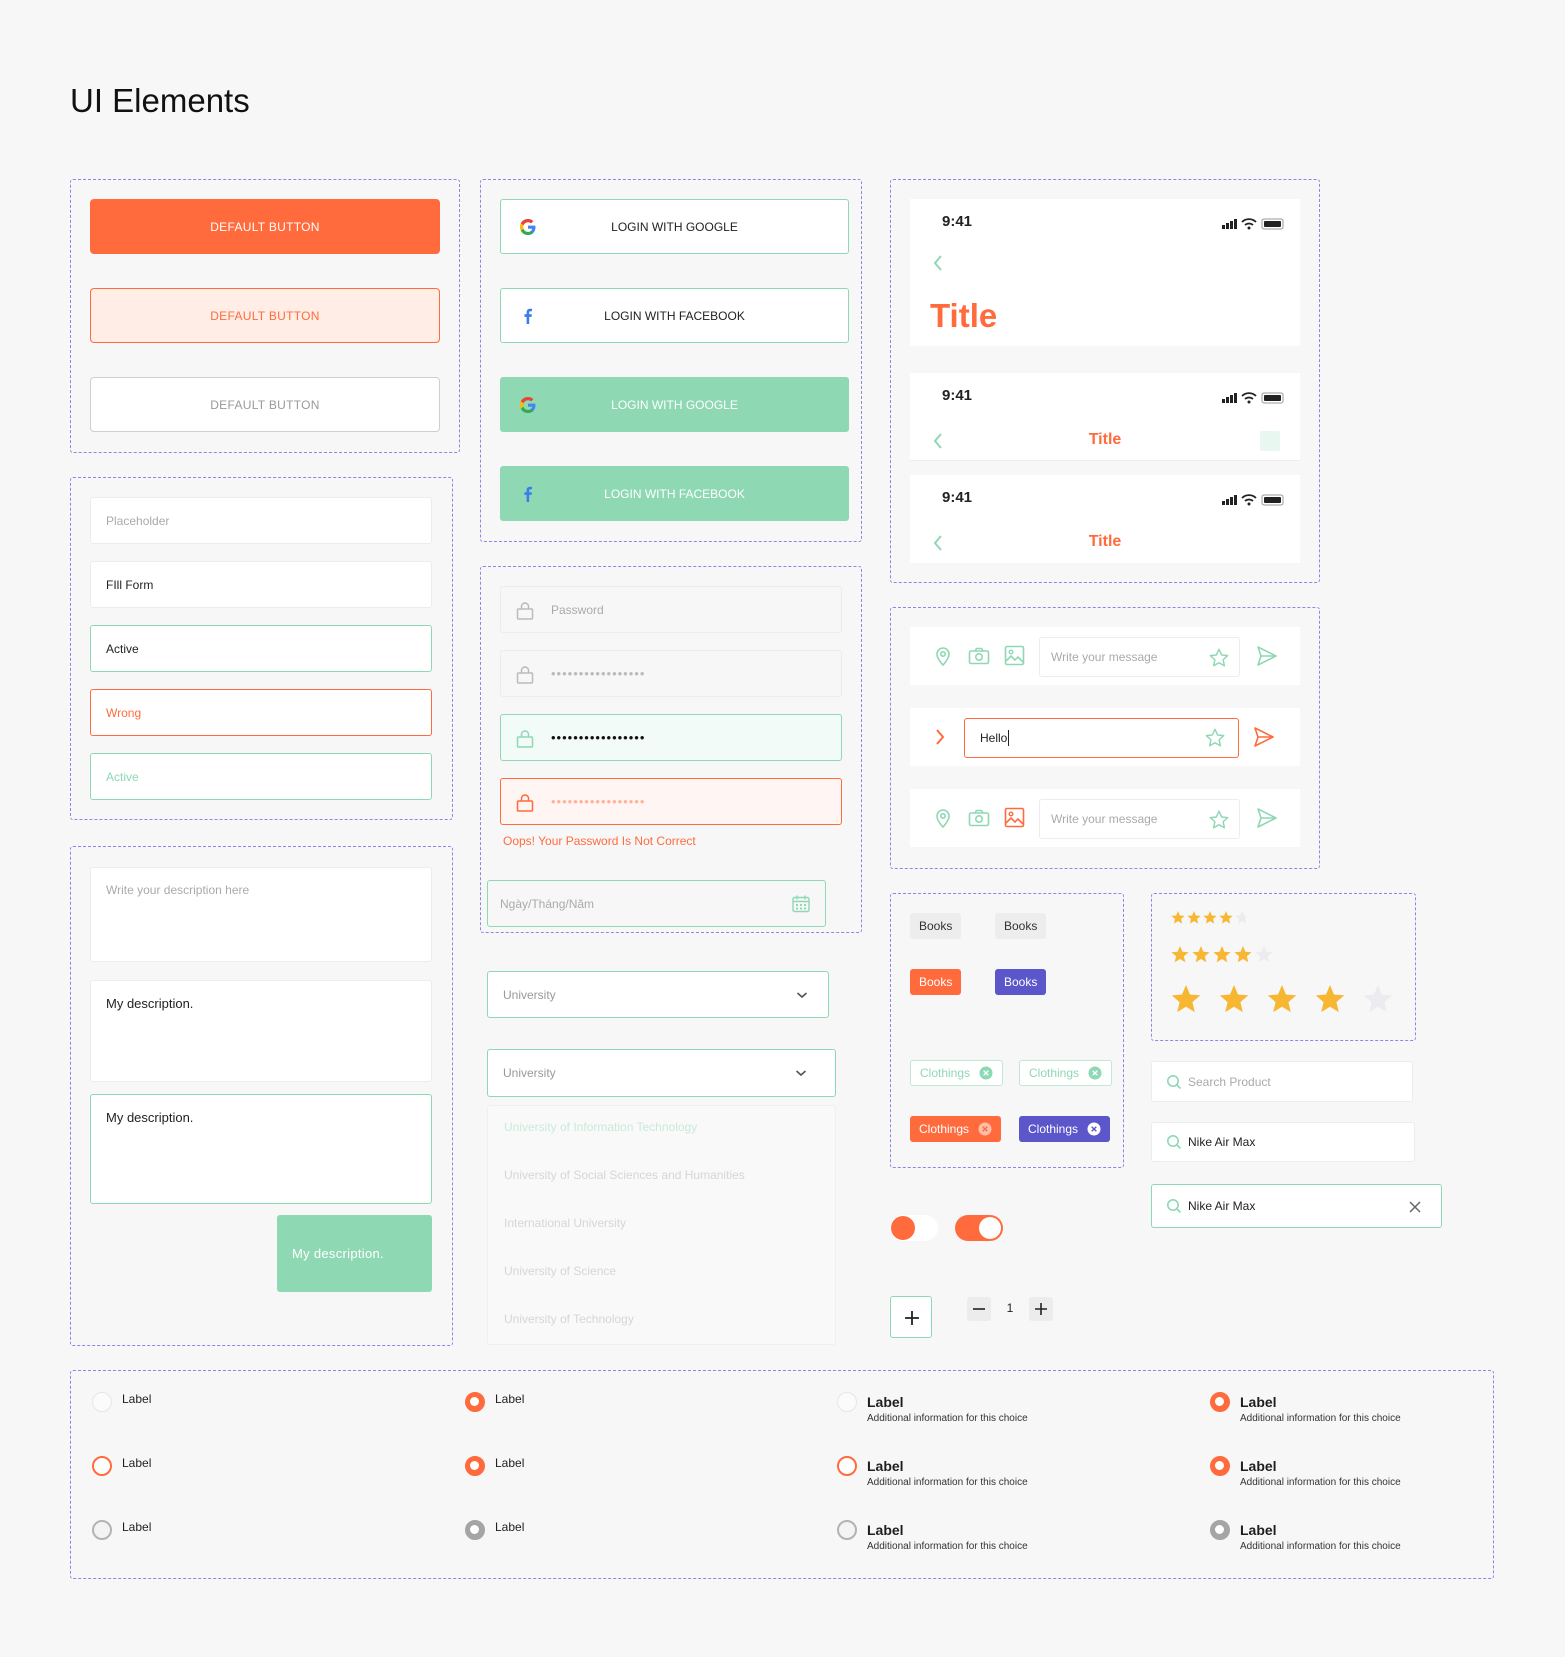  I want to click on outline-button: DEFAULT BUTTON, so click(265, 404).